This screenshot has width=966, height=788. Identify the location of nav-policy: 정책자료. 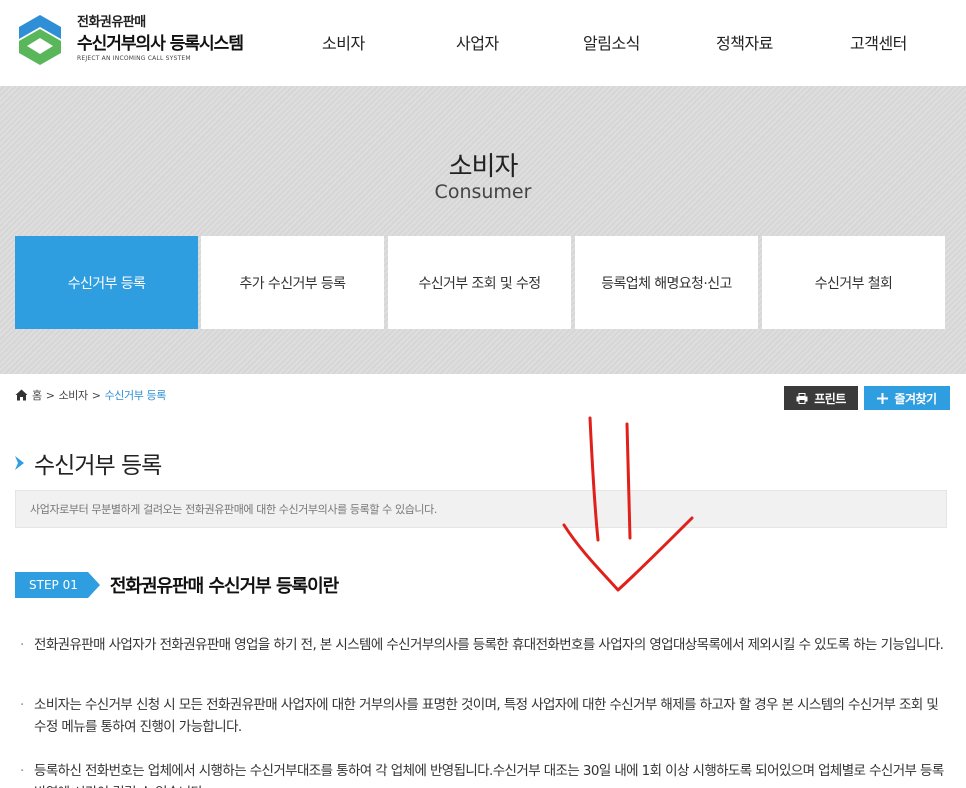
(744, 42).